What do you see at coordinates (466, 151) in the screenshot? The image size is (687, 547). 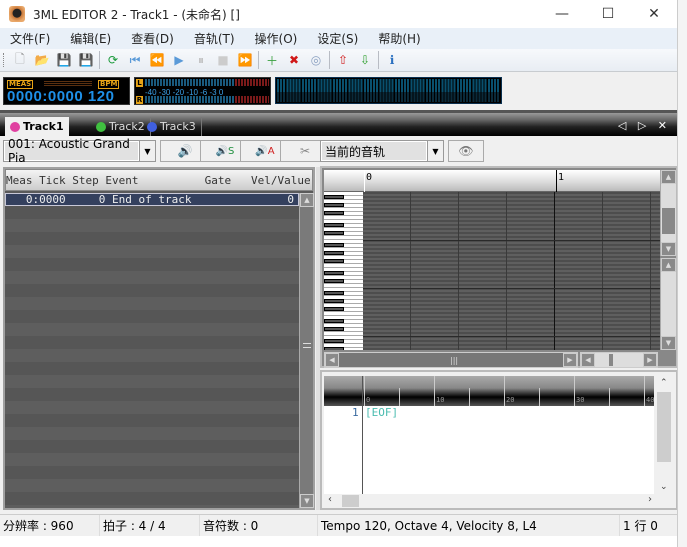 I see `view-toggle-button: 👁` at bounding box center [466, 151].